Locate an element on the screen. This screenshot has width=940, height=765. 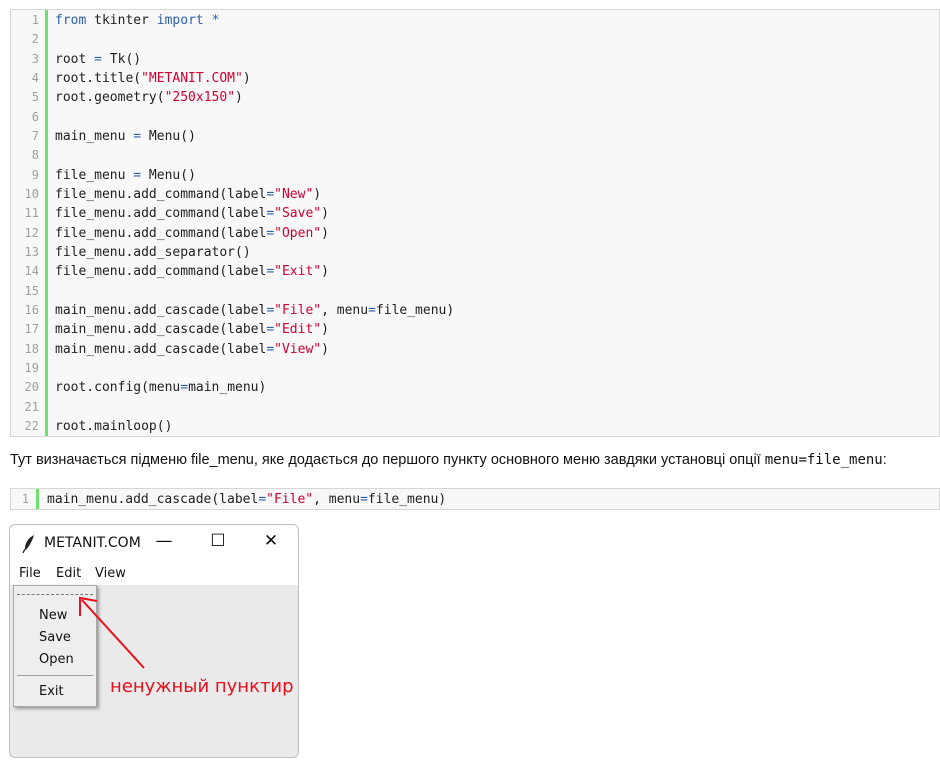
paragraph-text-end: : is located at coordinates (884, 460).